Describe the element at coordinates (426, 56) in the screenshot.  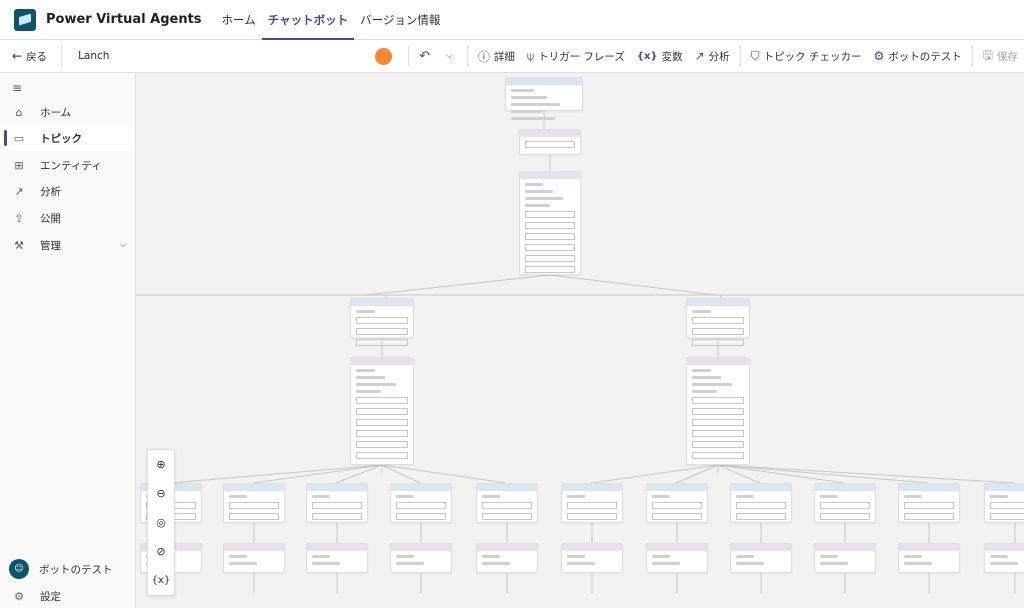
I see `undo-button: ↶` at that location.